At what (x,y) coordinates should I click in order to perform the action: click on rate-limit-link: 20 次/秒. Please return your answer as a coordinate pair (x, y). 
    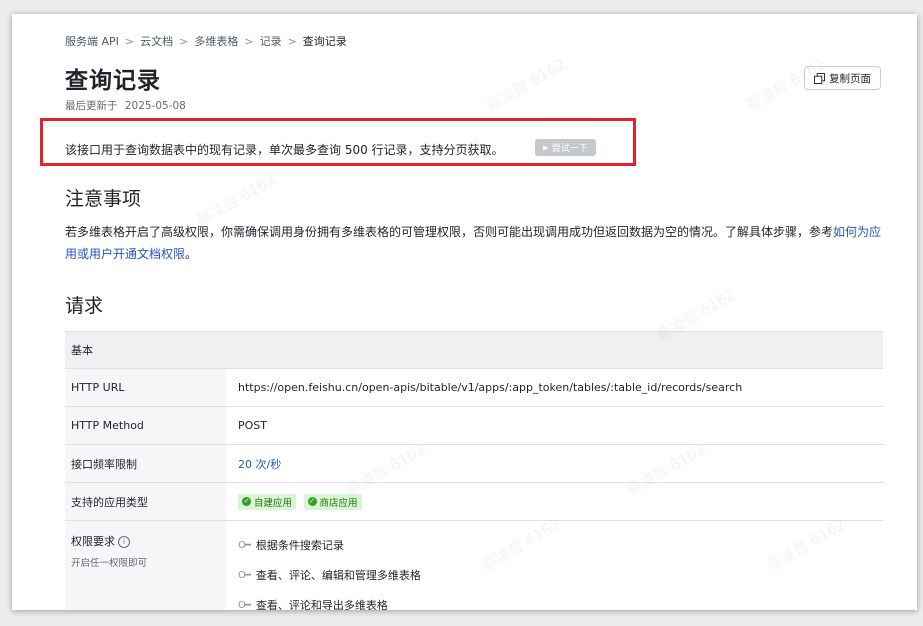
    Looking at the image, I should click on (259, 464).